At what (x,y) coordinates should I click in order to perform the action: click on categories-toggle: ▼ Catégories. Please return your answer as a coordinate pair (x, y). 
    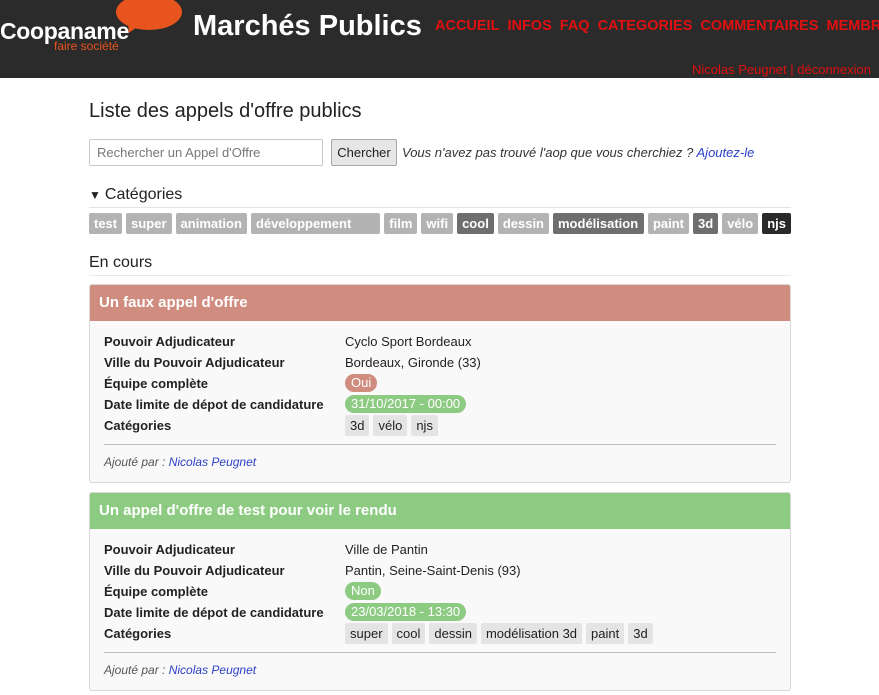
    Looking at the image, I should click on (440, 197).